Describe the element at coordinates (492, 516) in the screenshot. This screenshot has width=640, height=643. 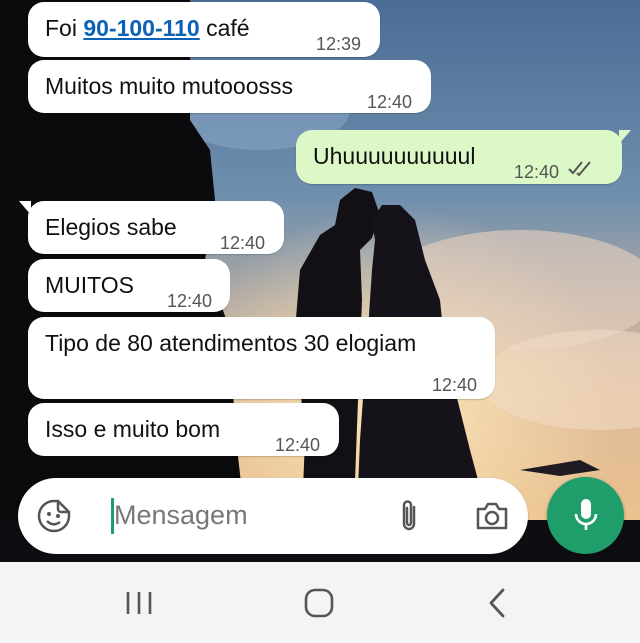
I see `camera-icon` at that location.